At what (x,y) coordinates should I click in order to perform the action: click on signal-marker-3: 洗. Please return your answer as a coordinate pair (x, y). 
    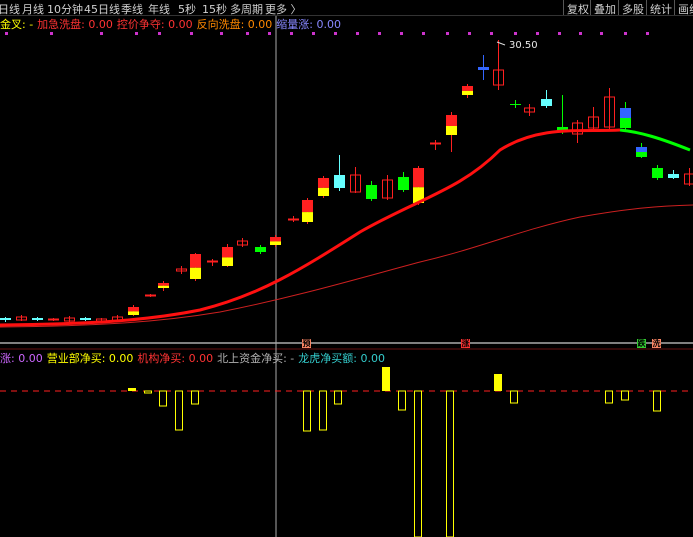
    Looking at the image, I should click on (656, 343).